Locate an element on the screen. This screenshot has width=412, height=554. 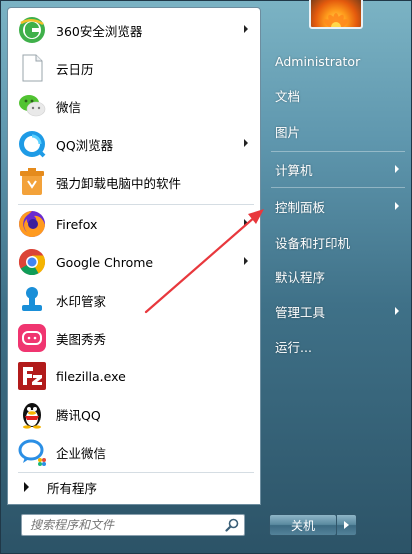
program-label: 360安全浏览器 is located at coordinates (99, 31).